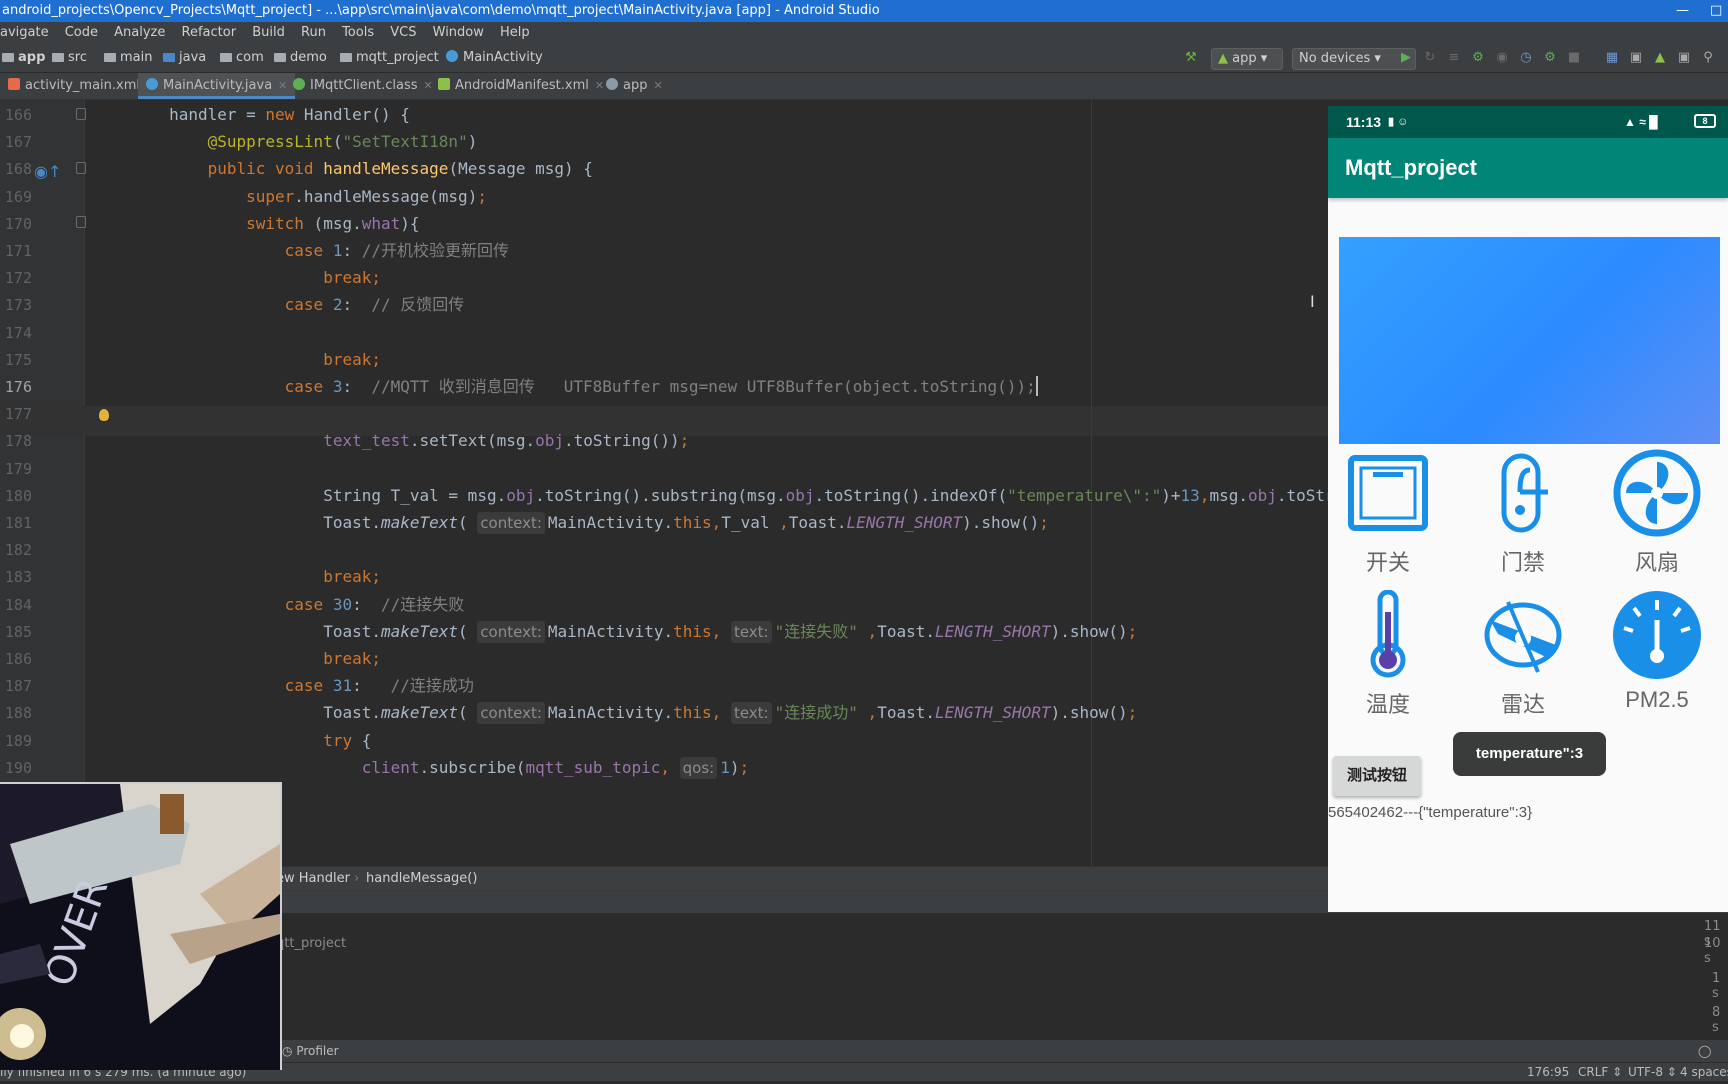 Image resolution: width=1728 pixels, height=1084 pixels. I want to click on coverage-icon: ◉, so click(1502, 58).